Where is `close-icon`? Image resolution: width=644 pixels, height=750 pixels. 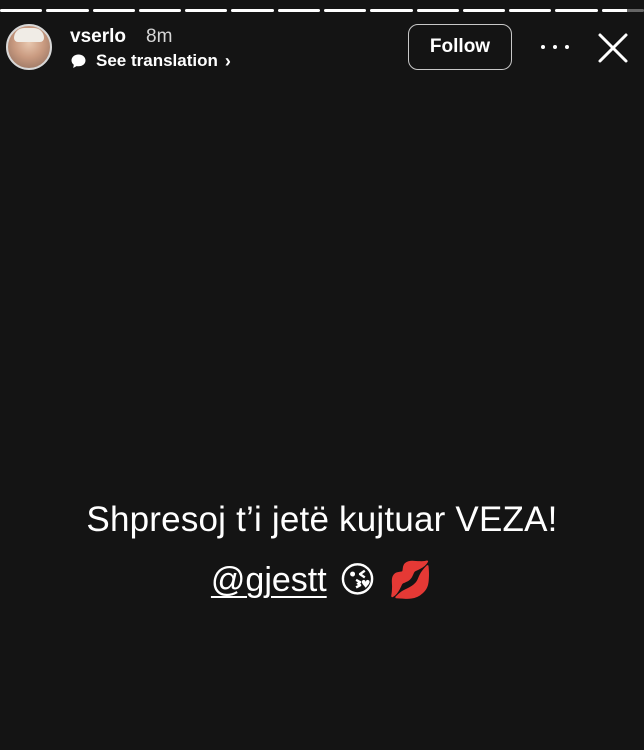
close-icon is located at coordinates (613, 48).